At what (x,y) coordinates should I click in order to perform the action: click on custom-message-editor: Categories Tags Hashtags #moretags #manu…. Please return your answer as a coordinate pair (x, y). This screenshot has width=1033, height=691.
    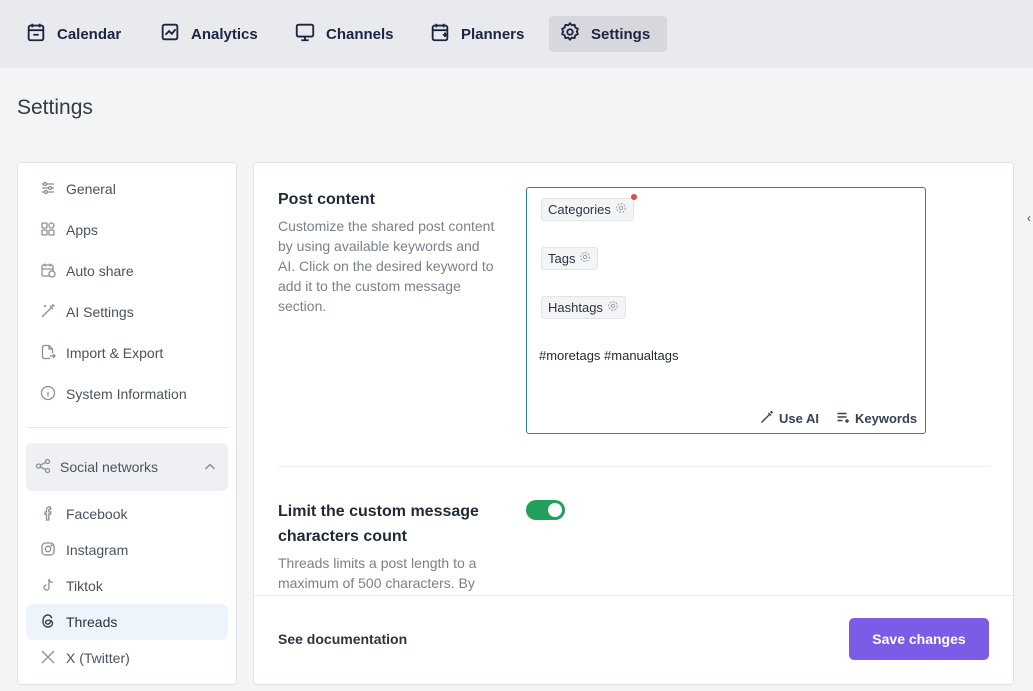
    Looking at the image, I should click on (726, 310).